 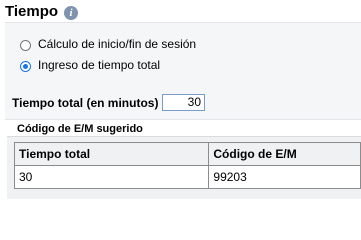 I want to click on table-row: 30 99203, so click(x=187, y=177).